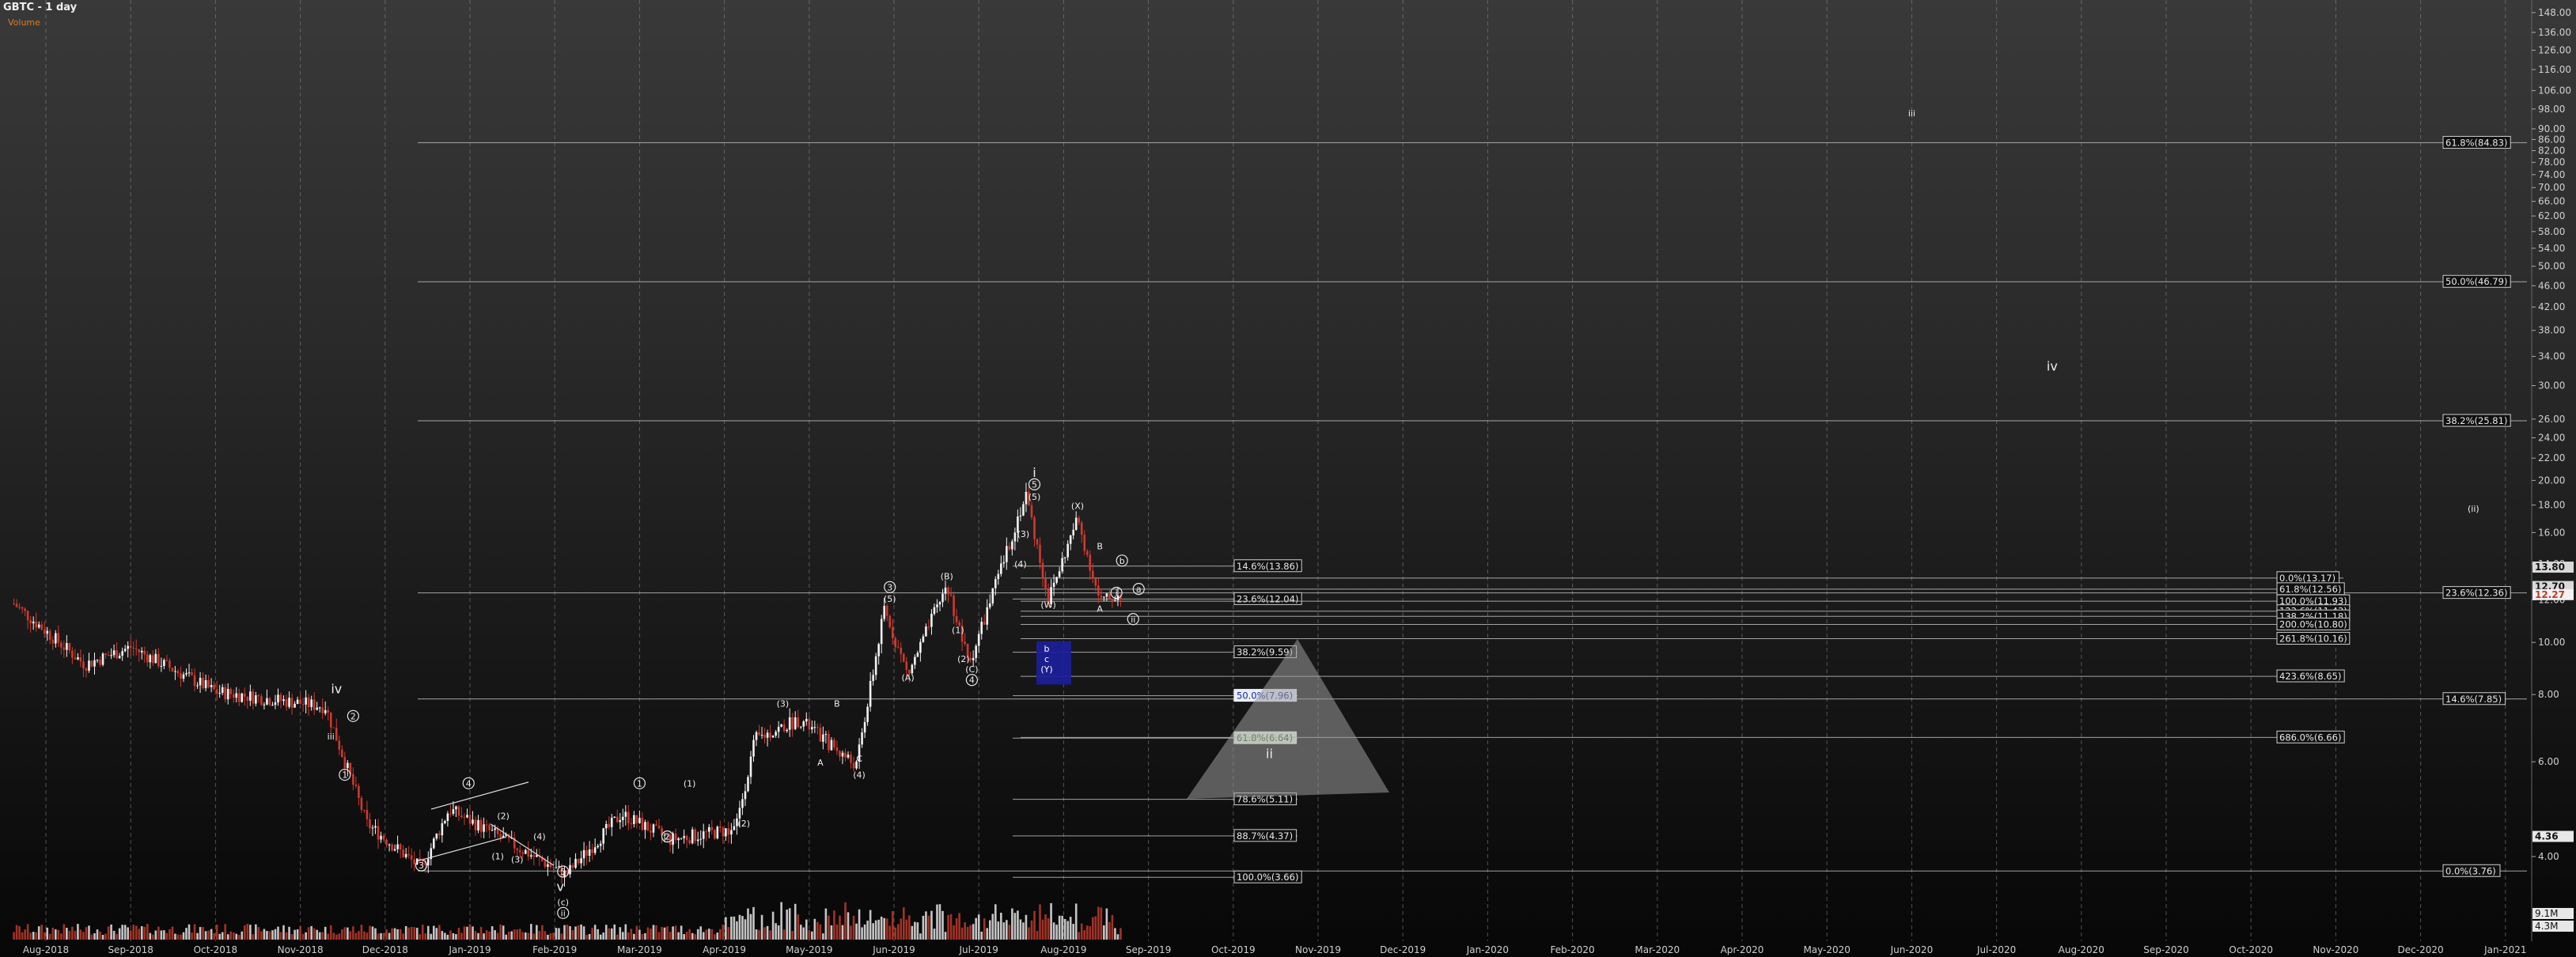 The width and height of the screenshot is (2576, 957). What do you see at coordinates (1035, 497) in the screenshot?
I see `wave-label: (5)` at bounding box center [1035, 497].